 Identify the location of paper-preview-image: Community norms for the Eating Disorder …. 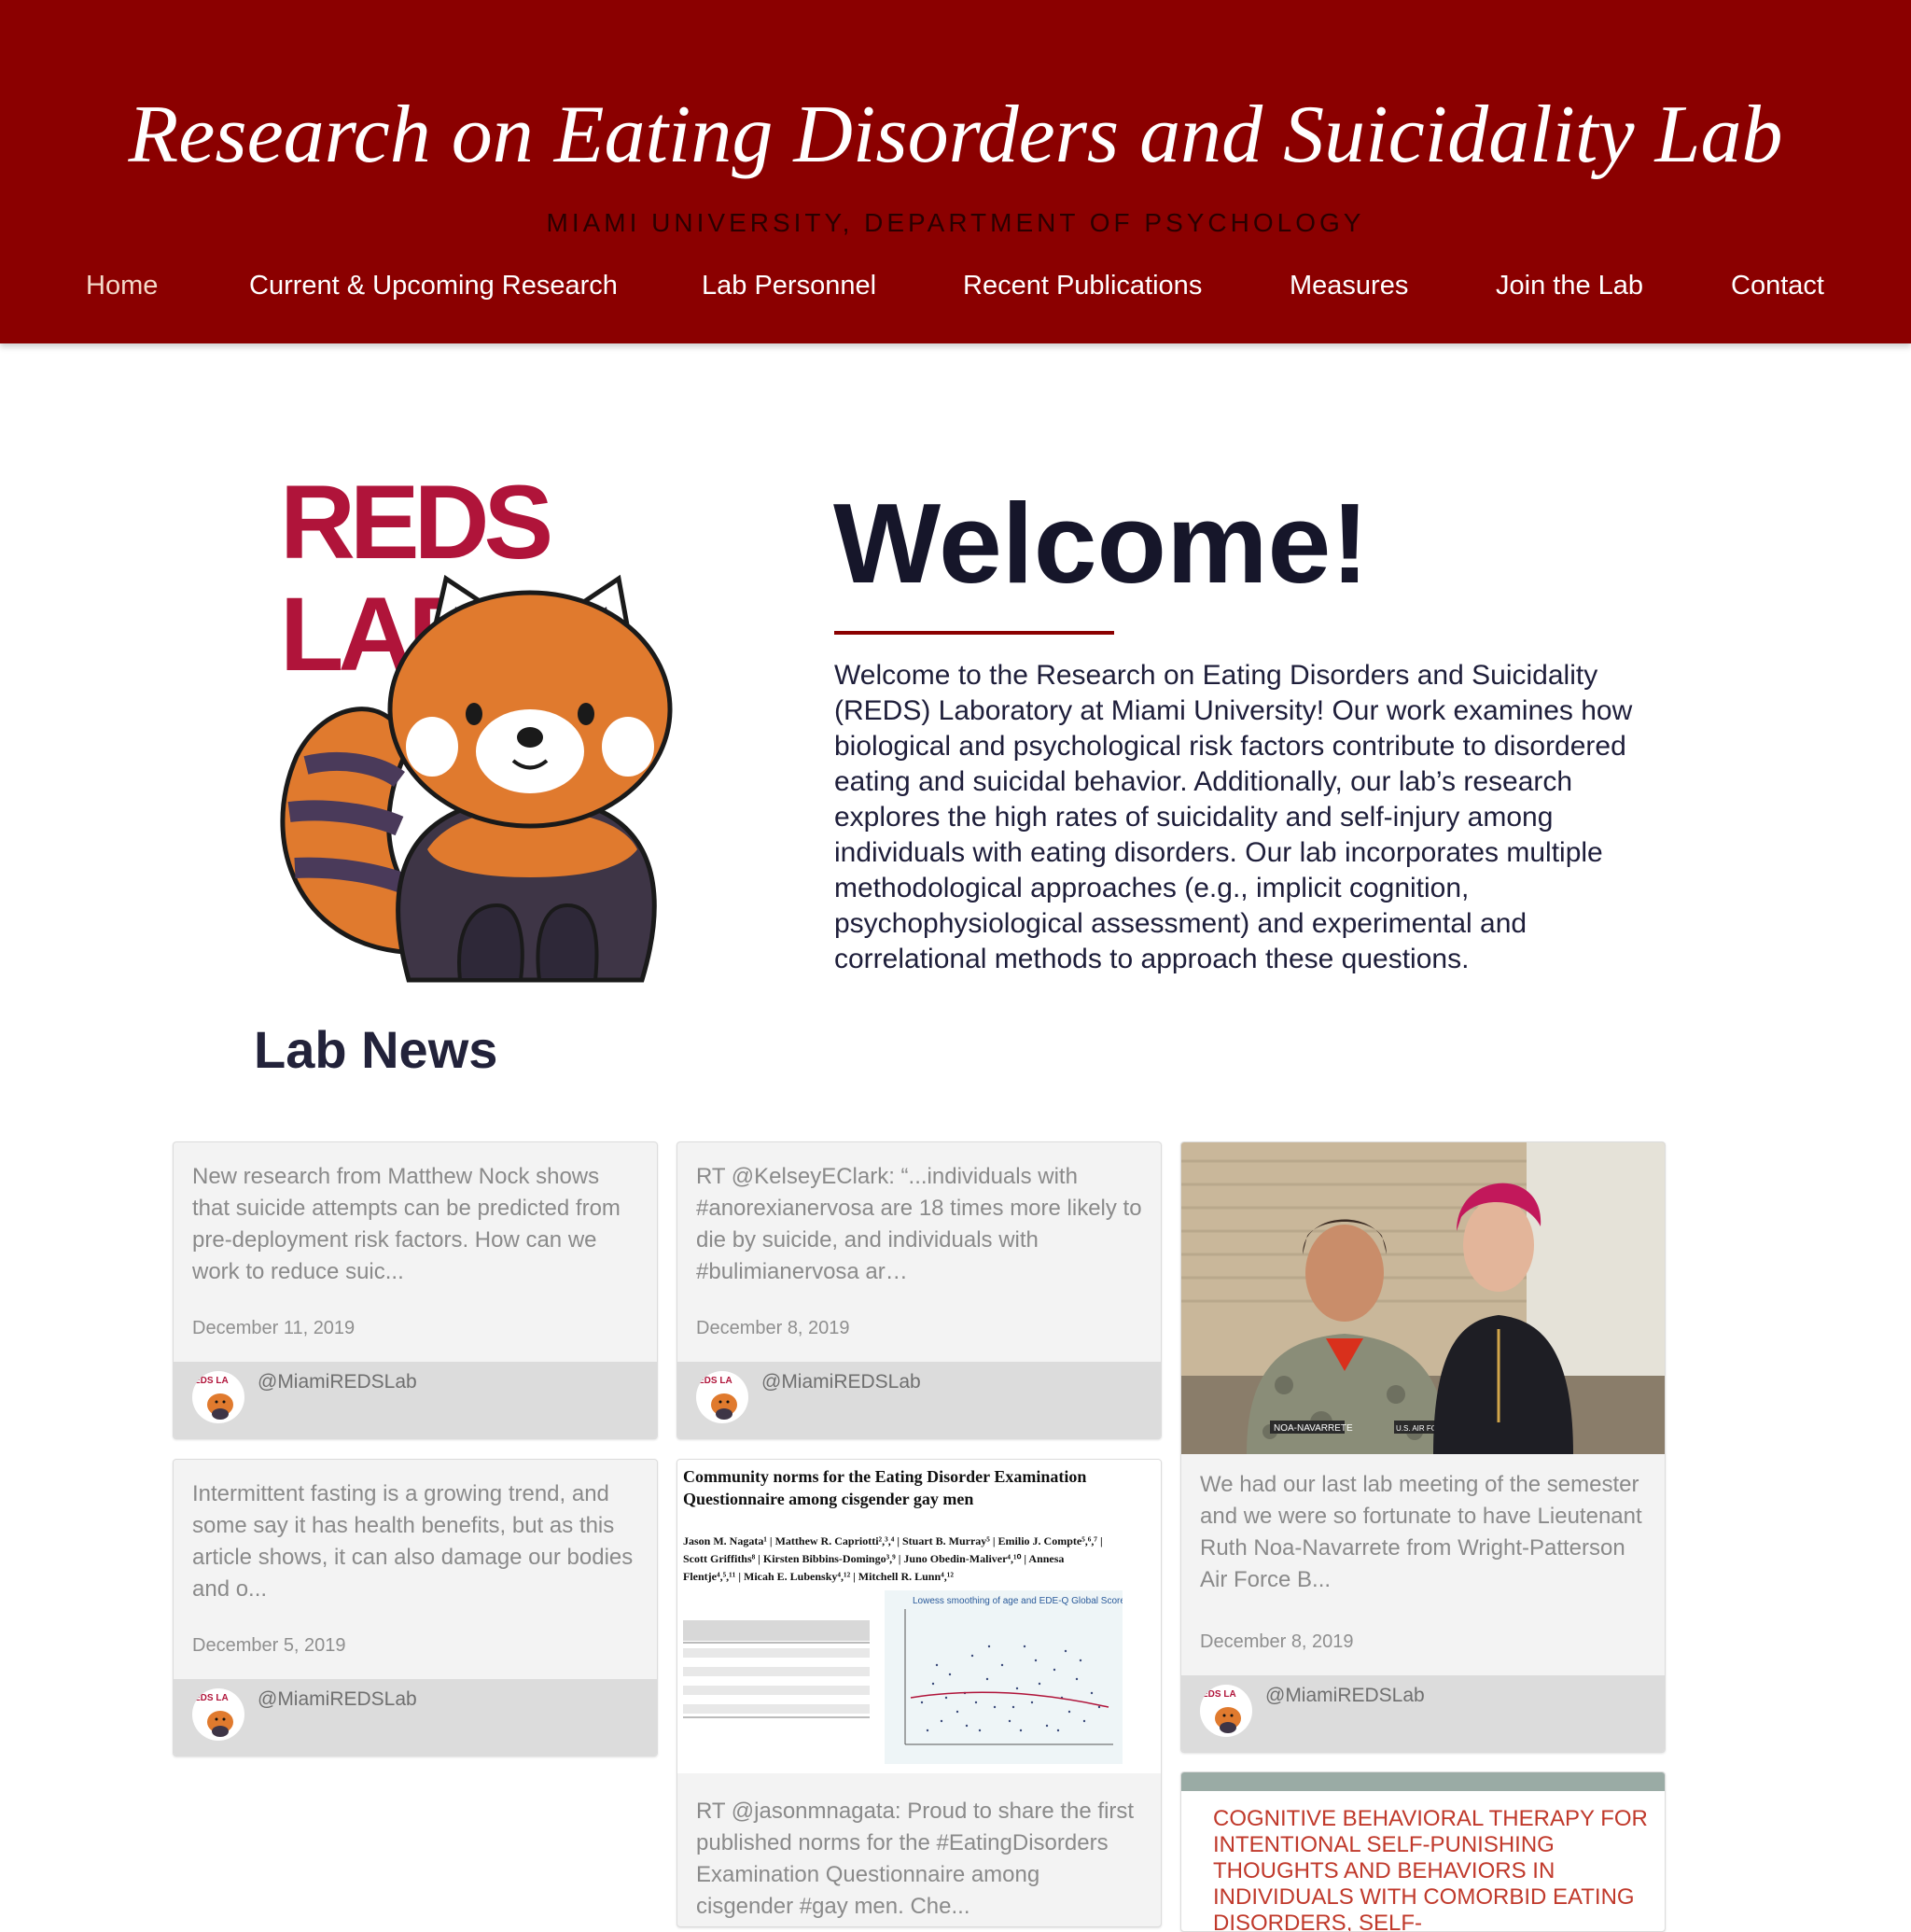
(919, 1616).